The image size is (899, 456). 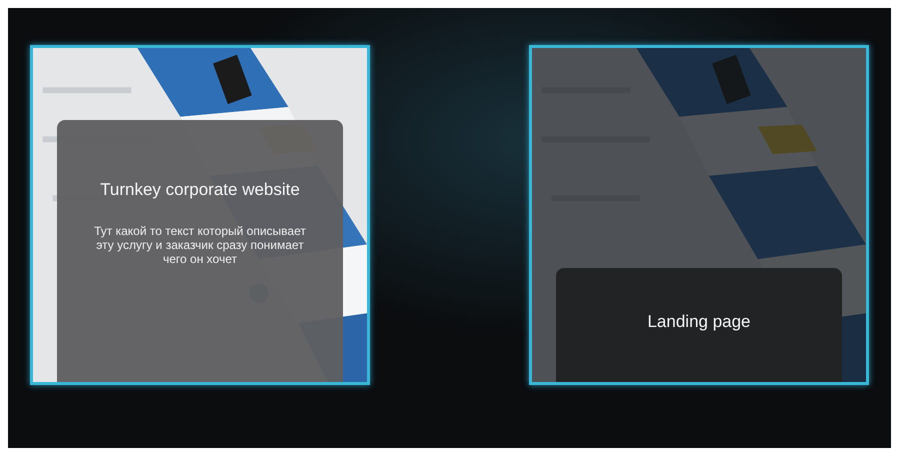 What do you see at coordinates (699, 322) in the screenshot?
I see `card-title: Landing page` at bounding box center [699, 322].